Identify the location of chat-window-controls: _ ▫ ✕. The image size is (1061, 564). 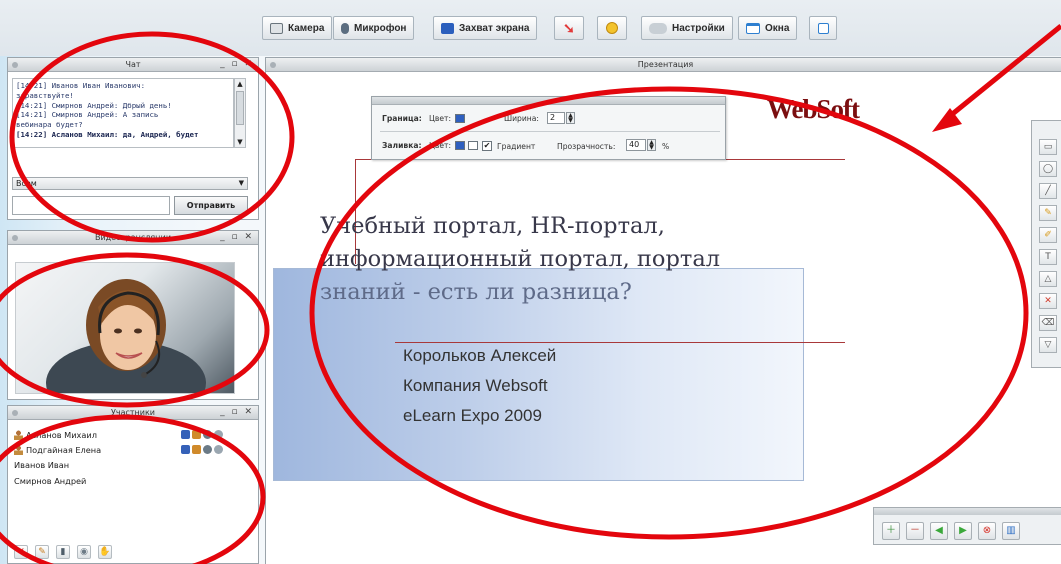
(237, 64).